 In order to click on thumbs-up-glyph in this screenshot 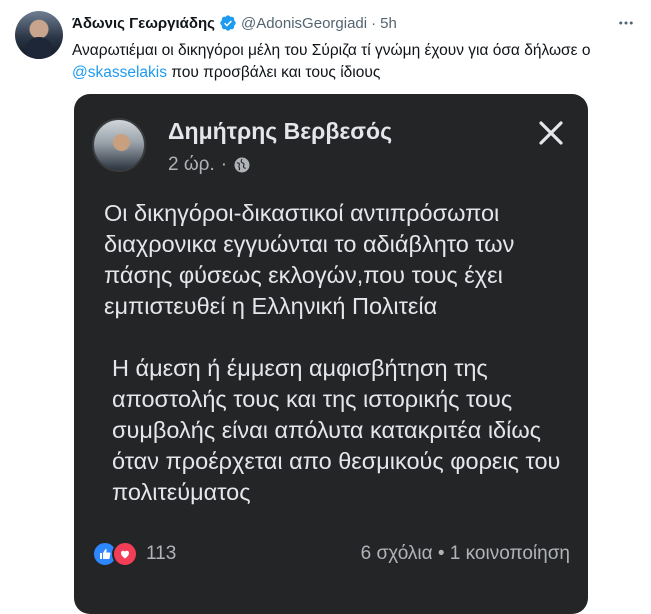, I will do `click(105, 554)`.